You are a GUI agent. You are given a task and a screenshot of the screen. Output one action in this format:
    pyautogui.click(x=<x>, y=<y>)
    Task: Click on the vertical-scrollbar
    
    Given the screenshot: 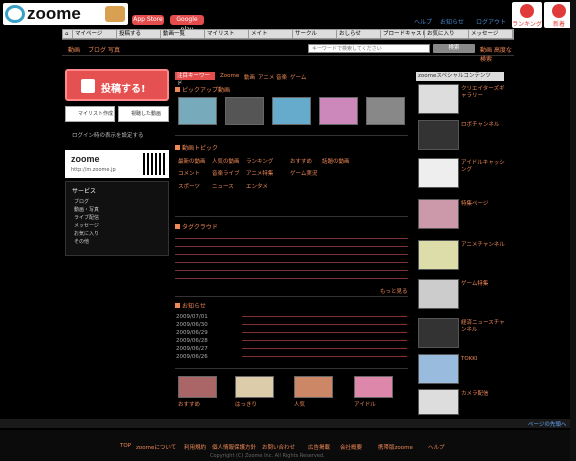 What is the action you would take?
    pyautogui.click(x=573, y=230)
    